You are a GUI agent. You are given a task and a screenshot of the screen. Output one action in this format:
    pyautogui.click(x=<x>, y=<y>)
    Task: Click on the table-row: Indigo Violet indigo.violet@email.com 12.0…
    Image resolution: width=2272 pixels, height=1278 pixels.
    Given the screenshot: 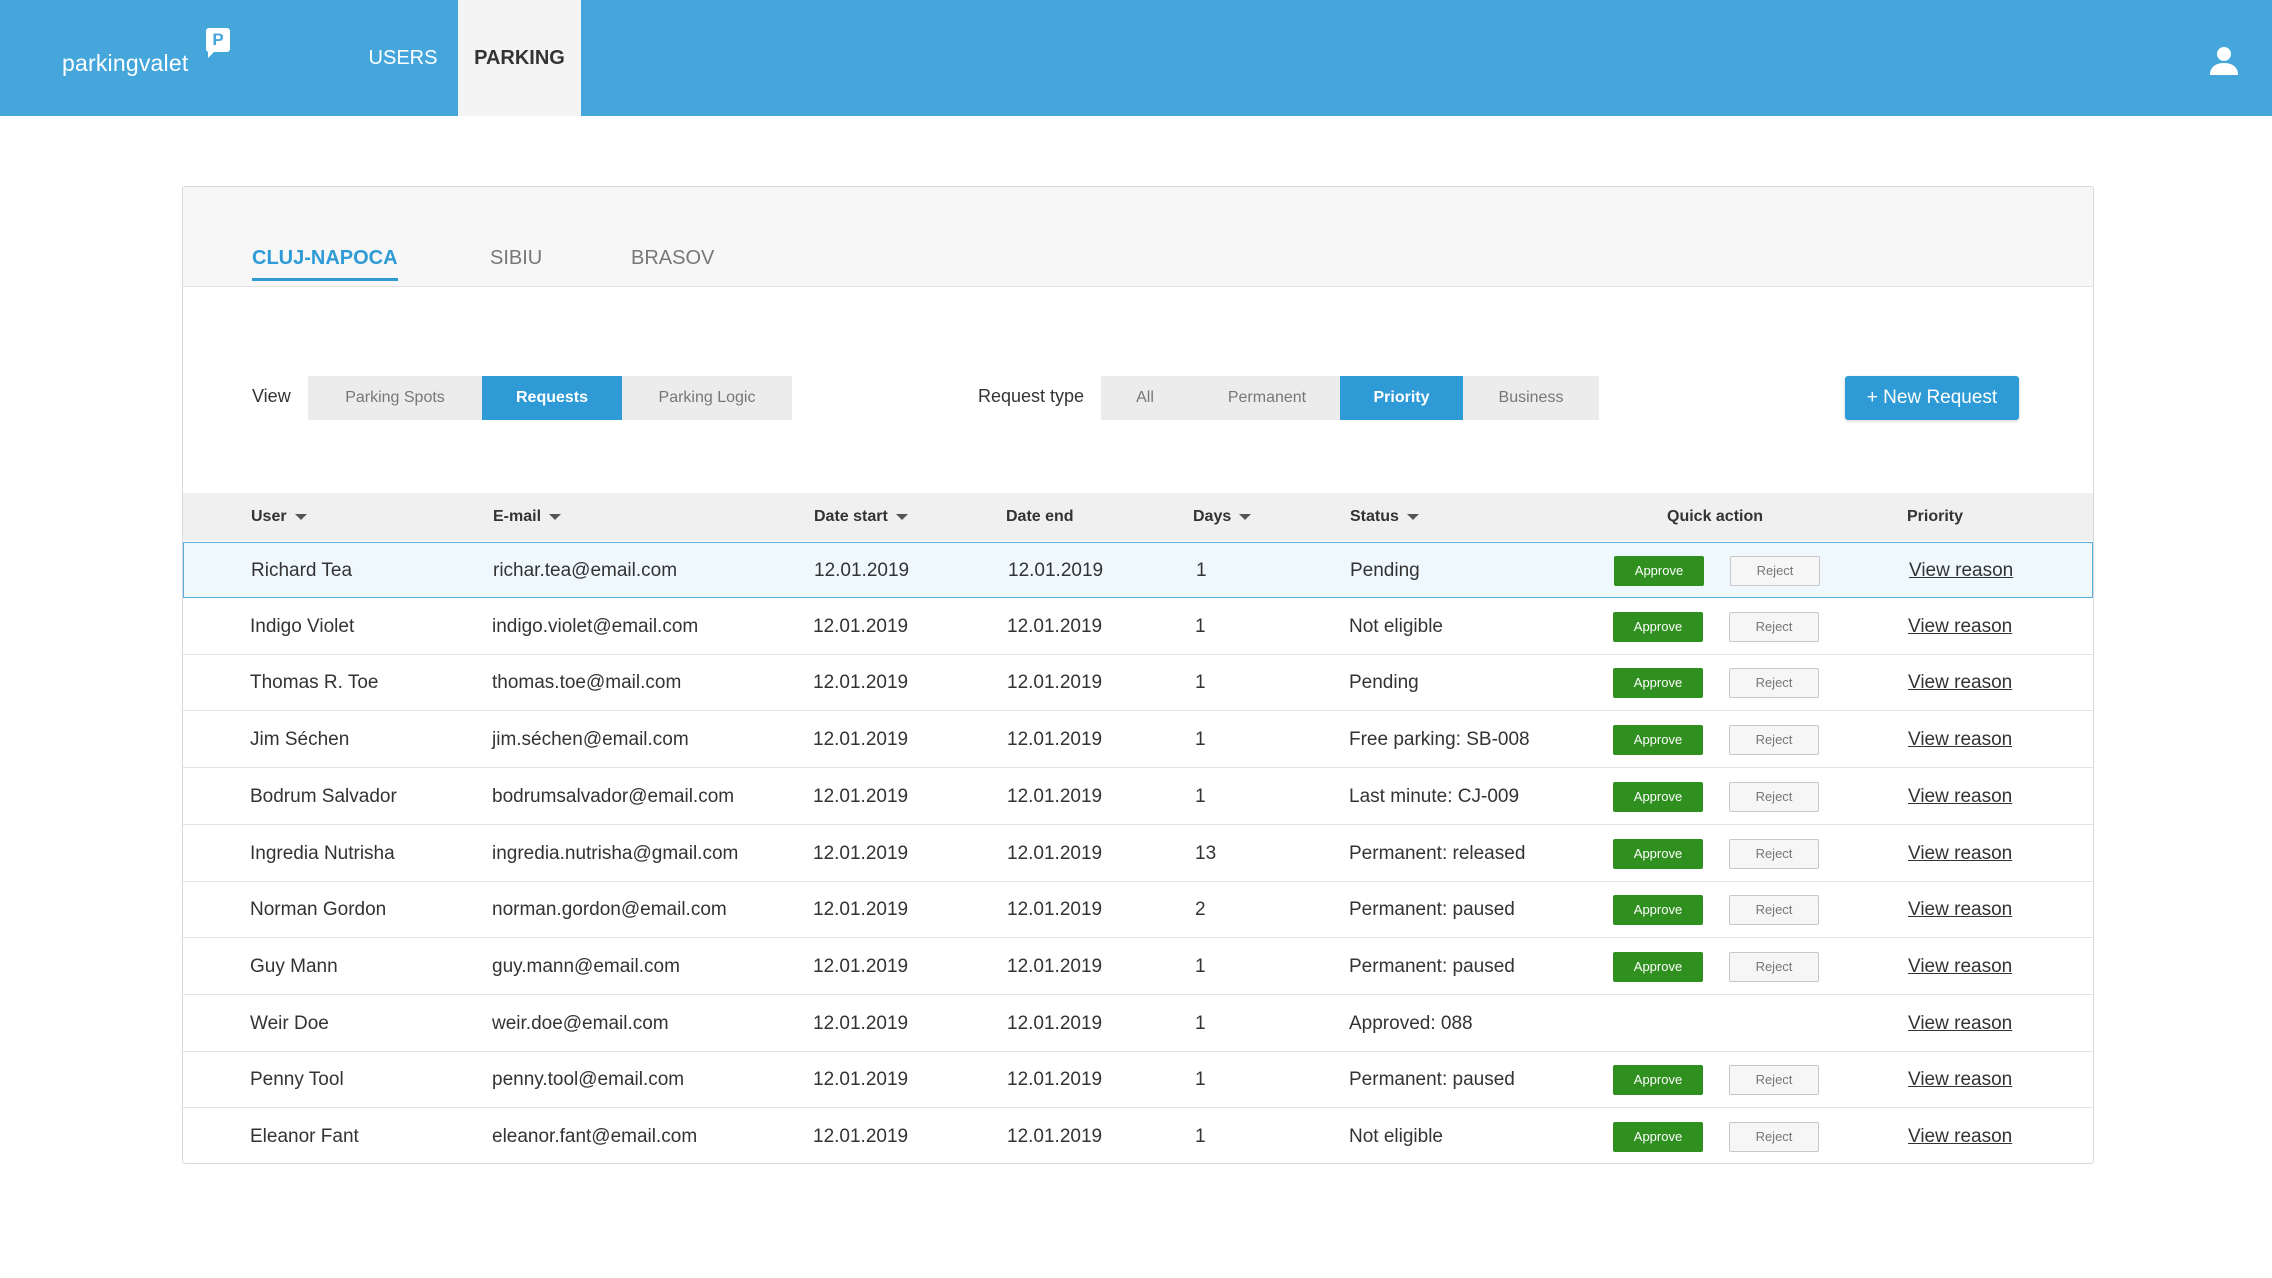 What is the action you would take?
    pyautogui.click(x=1138, y=627)
    